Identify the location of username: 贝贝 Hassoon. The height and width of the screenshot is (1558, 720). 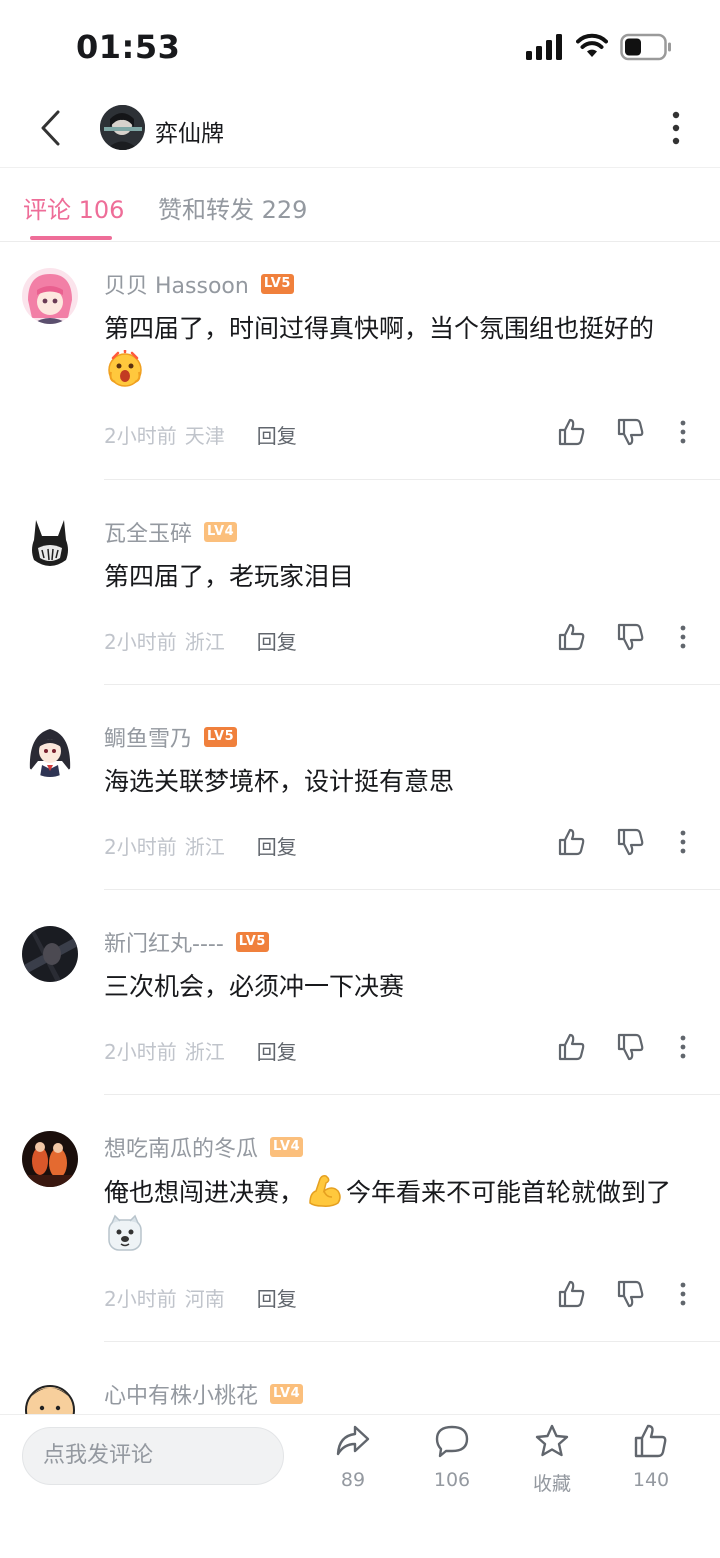
(176, 284).